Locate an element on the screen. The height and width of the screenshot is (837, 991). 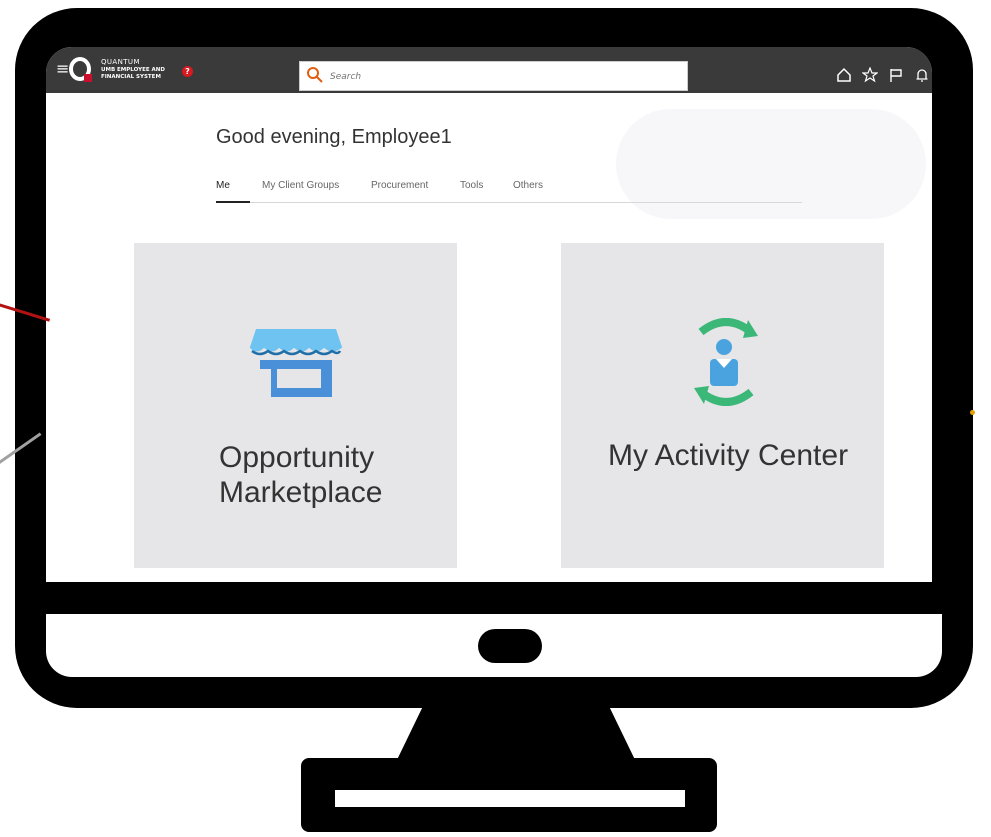
logo-line-2: UMB EMPLOYEE AND is located at coordinates (133, 70).